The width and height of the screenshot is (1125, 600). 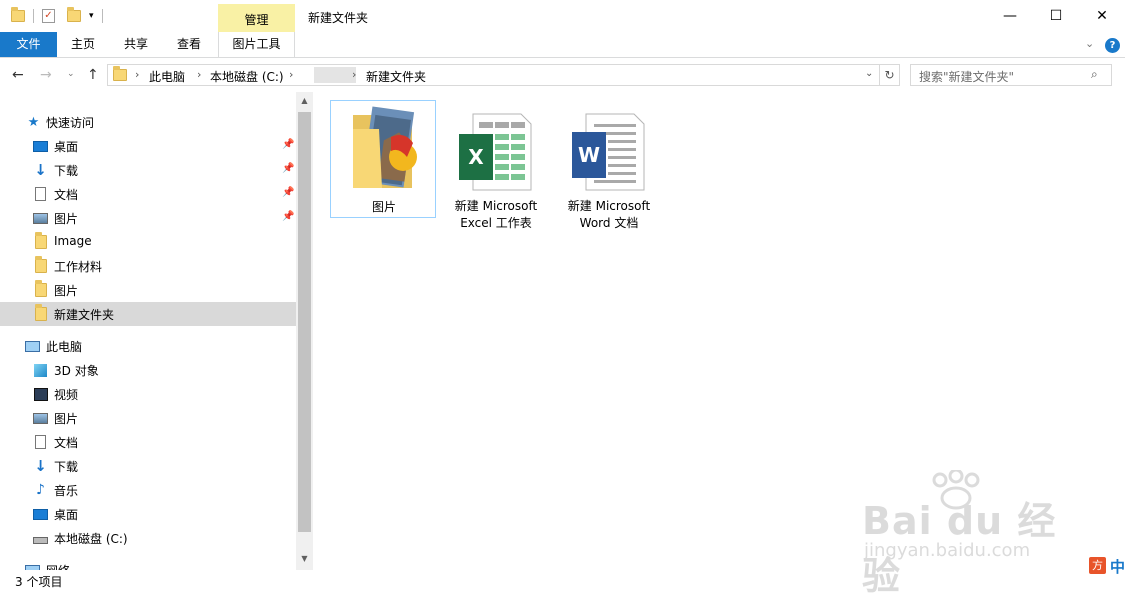 I want to click on back-arrow-icon: ←, so click(x=18, y=75).